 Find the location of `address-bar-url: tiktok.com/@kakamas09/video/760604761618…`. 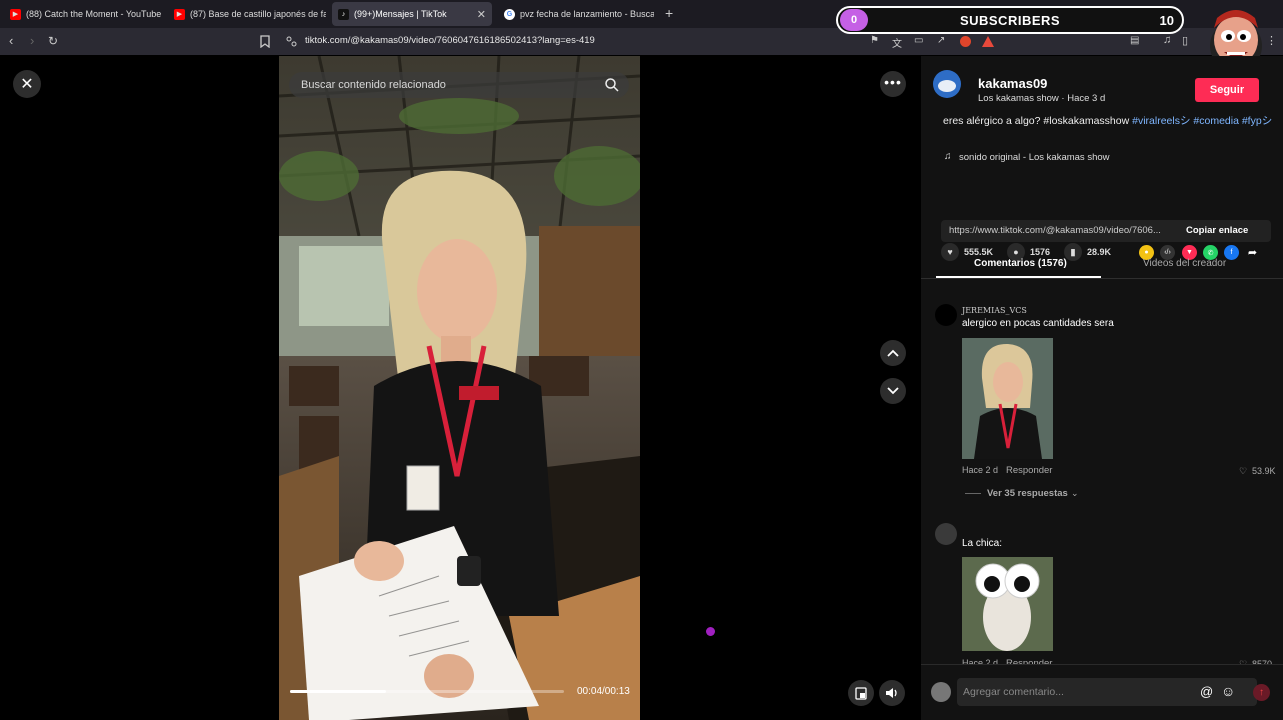

address-bar-url: tiktok.com/@kakamas09/video/760604761618… is located at coordinates (450, 40).